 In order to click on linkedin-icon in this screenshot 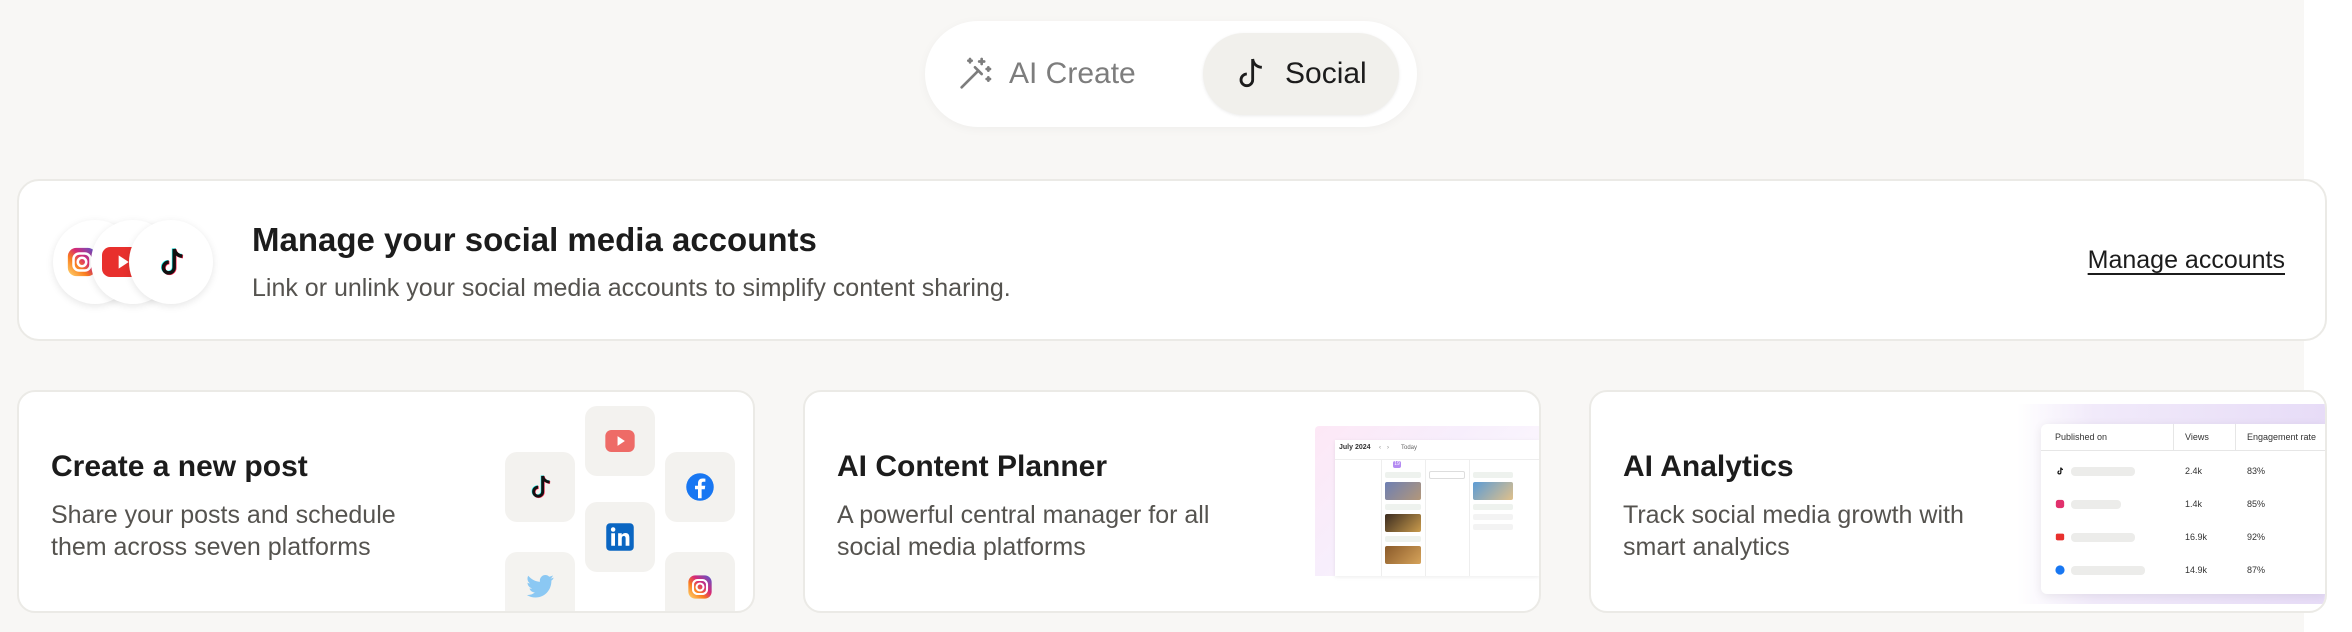, I will do `click(620, 537)`.